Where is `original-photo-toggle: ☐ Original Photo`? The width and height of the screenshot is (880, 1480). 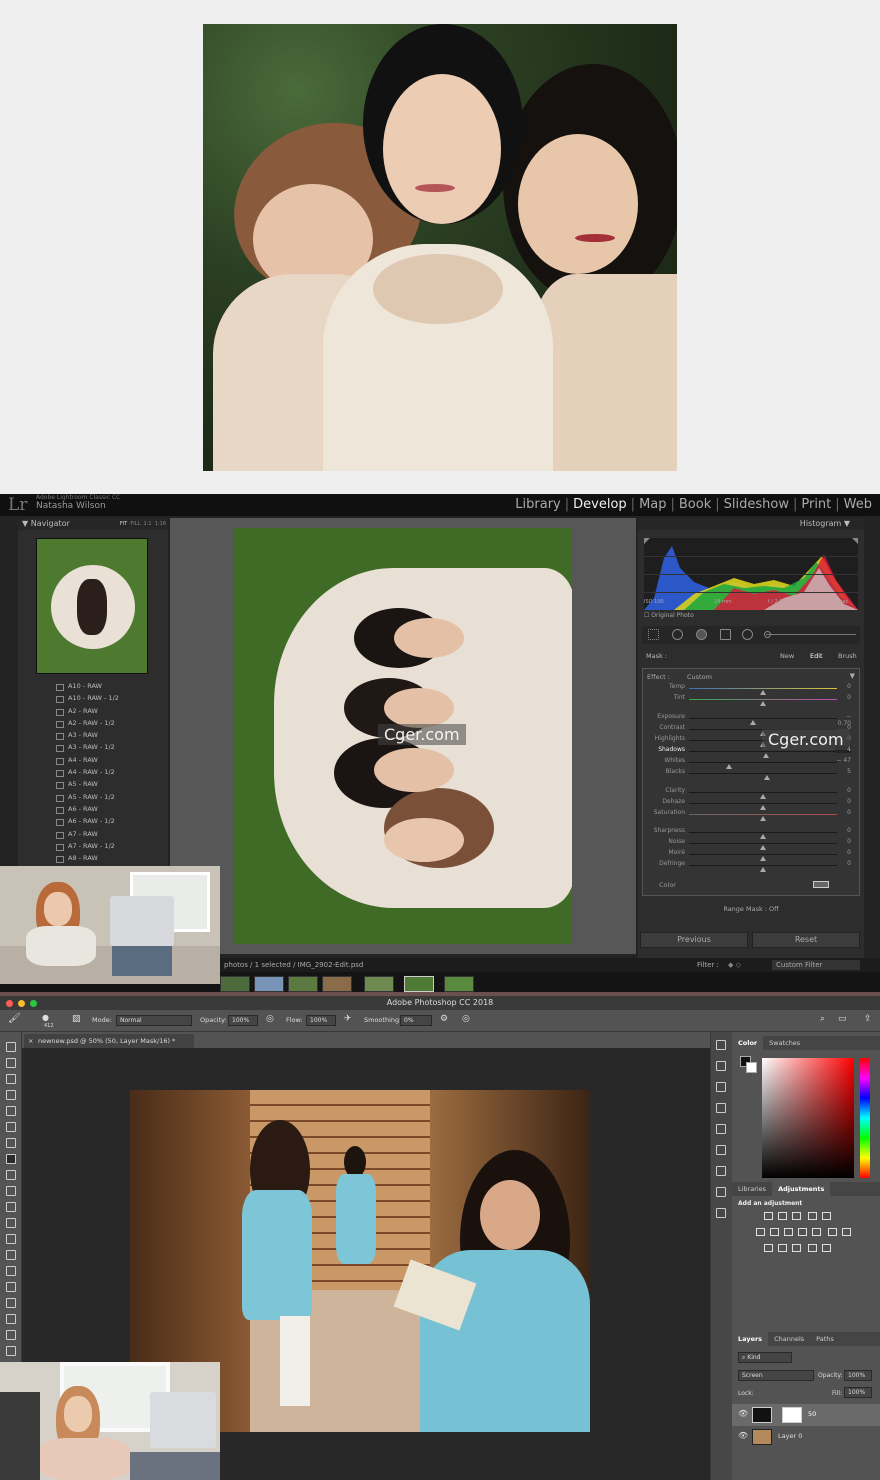
original-photo-toggle: ☐ Original Photo is located at coordinates (669, 615).